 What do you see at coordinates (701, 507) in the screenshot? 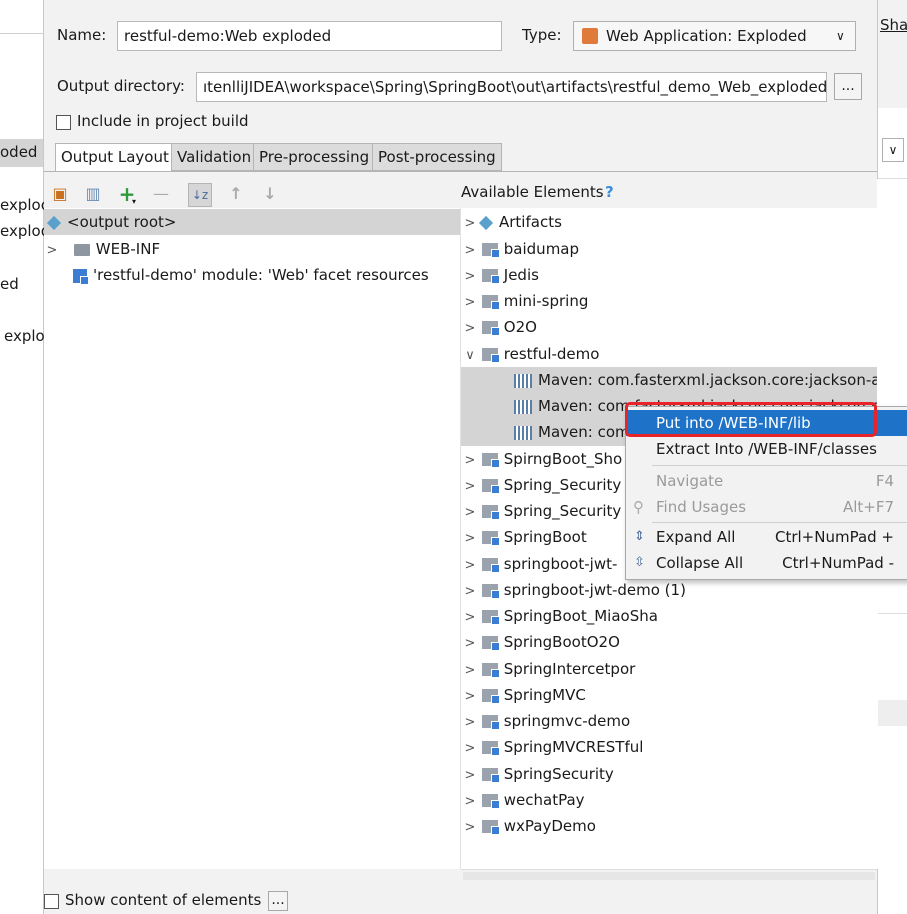
I see `menu-item-label: Find Usages` at bounding box center [701, 507].